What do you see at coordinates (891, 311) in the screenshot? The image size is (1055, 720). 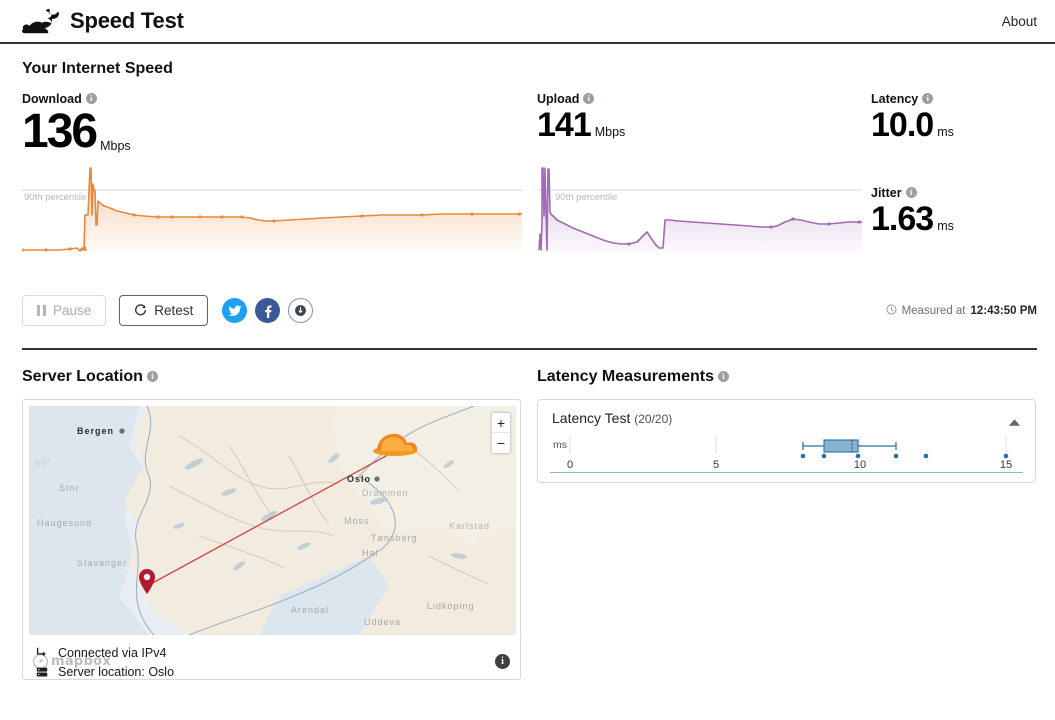 I see `clock-icon` at bounding box center [891, 311].